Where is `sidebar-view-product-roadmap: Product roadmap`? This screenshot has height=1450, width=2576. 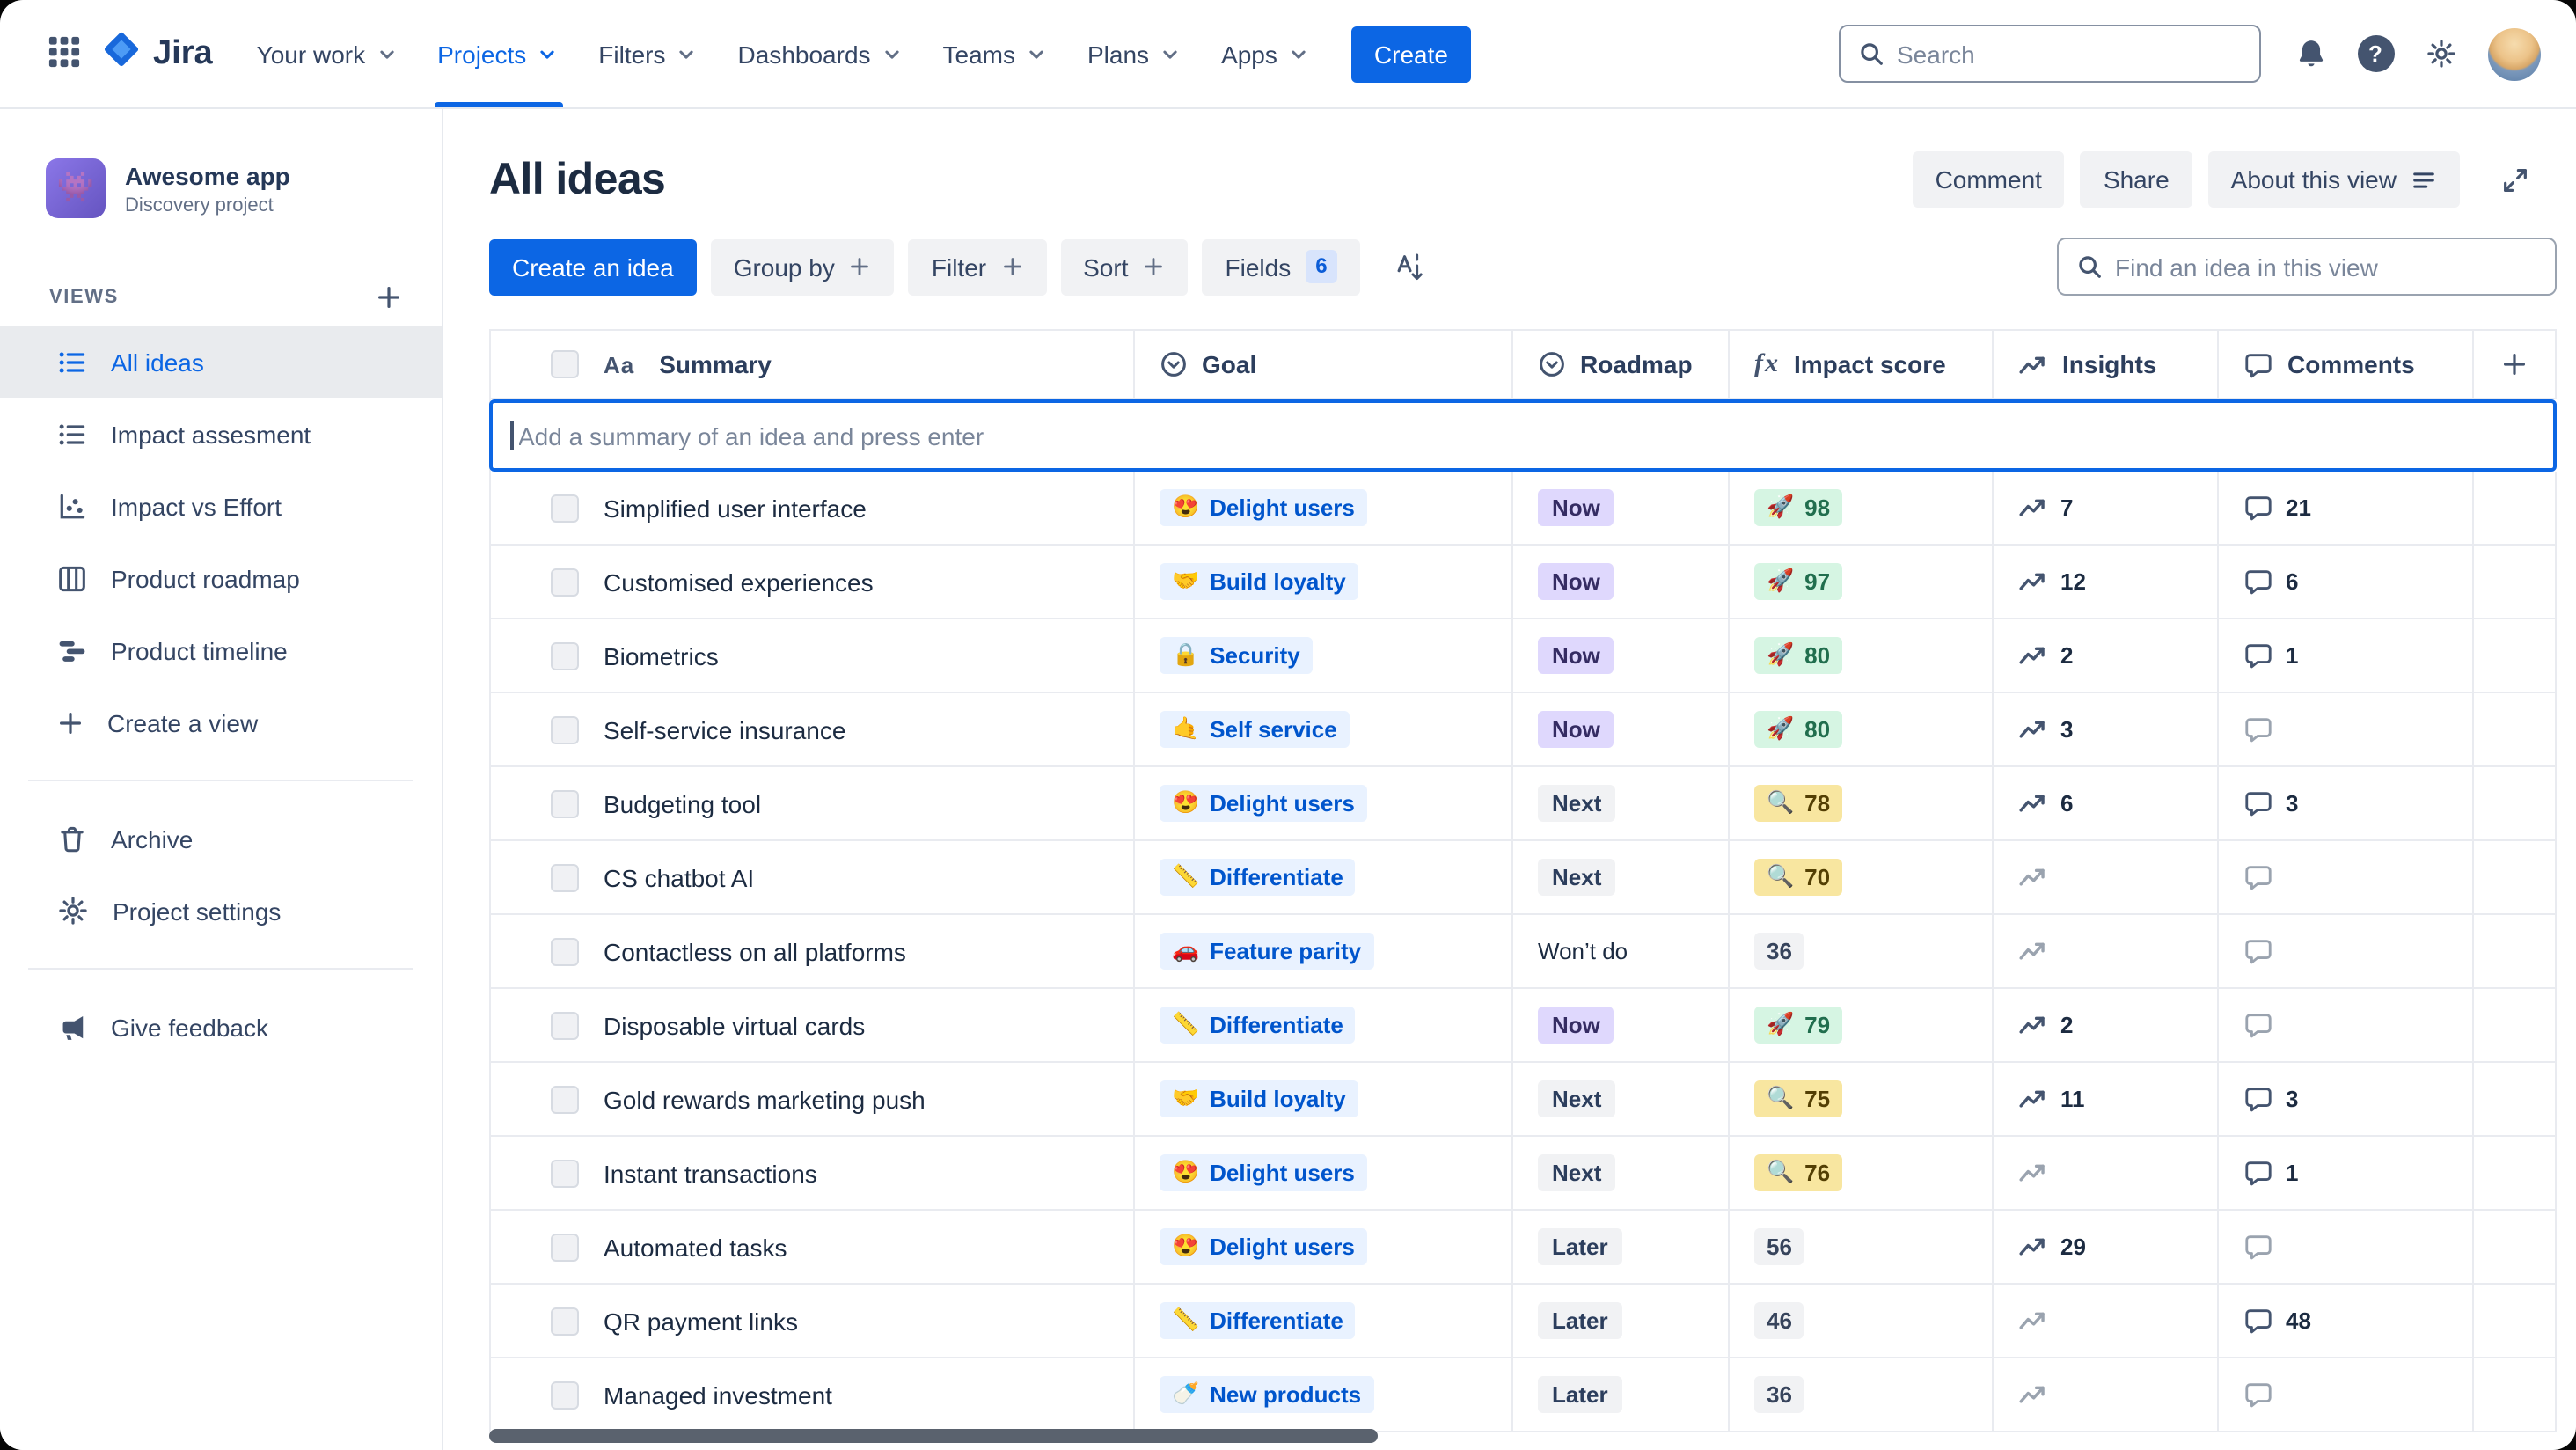 sidebar-view-product-roadmap: Product roadmap is located at coordinates (221, 578).